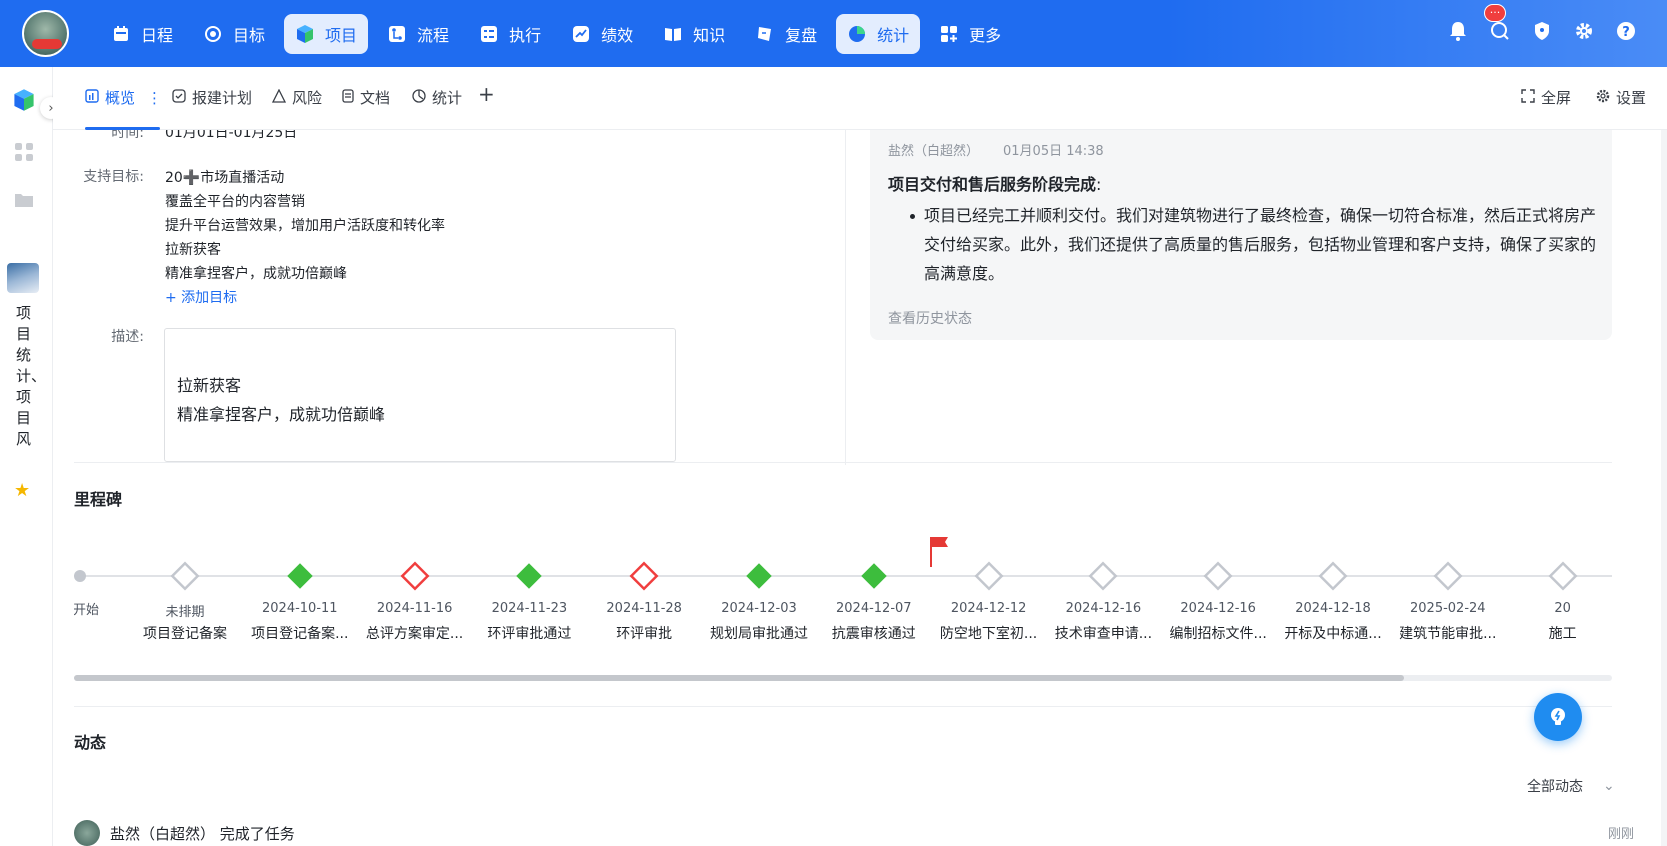 The width and height of the screenshot is (1667, 846). Describe the element at coordinates (970, 34) in the screenshot. I see `nav-more: 更多` at that location.